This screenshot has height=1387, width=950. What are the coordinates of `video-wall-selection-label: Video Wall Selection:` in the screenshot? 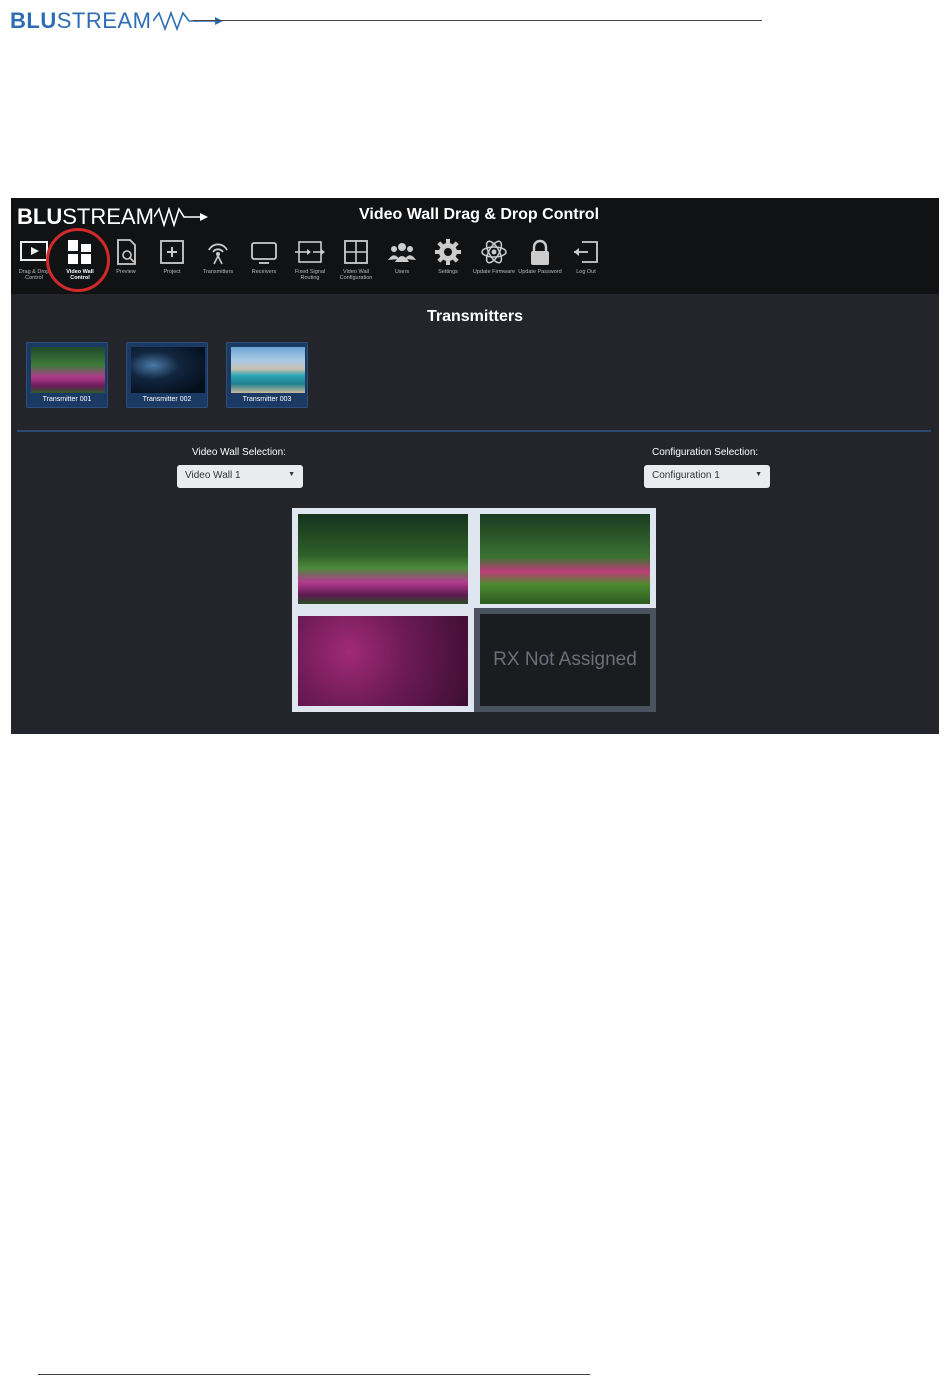 It's located at (239, 452).